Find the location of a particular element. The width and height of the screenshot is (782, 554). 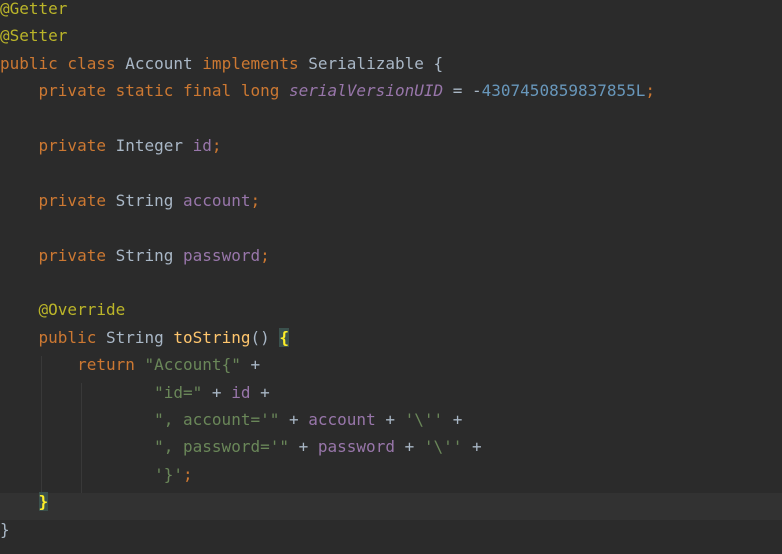

code-line: "id=" + id + is located at coordinates (391, 396).